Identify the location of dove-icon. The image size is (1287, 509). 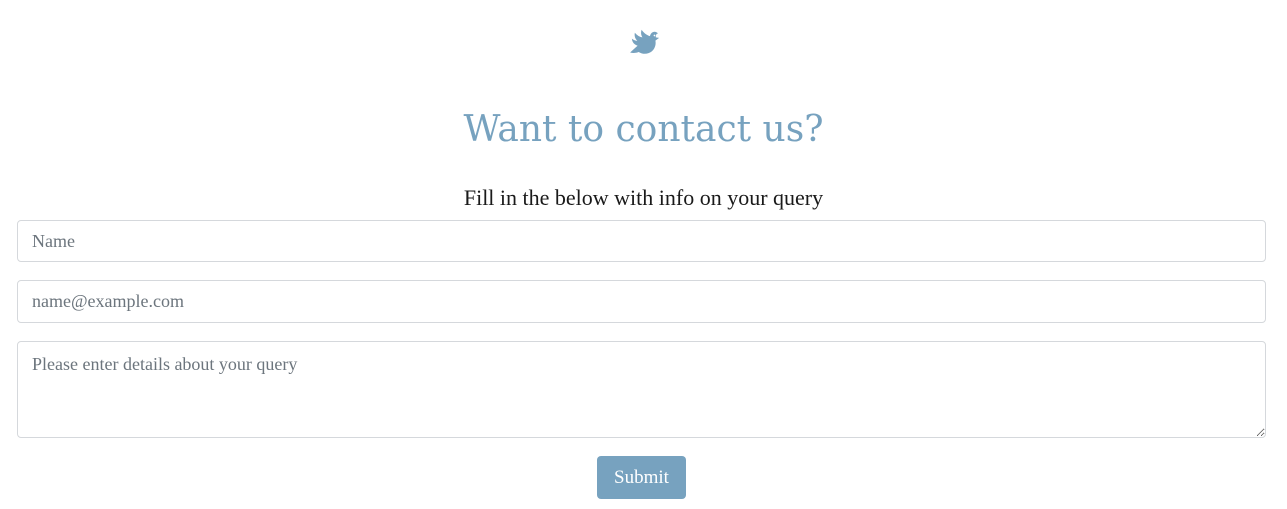
(645, 41).